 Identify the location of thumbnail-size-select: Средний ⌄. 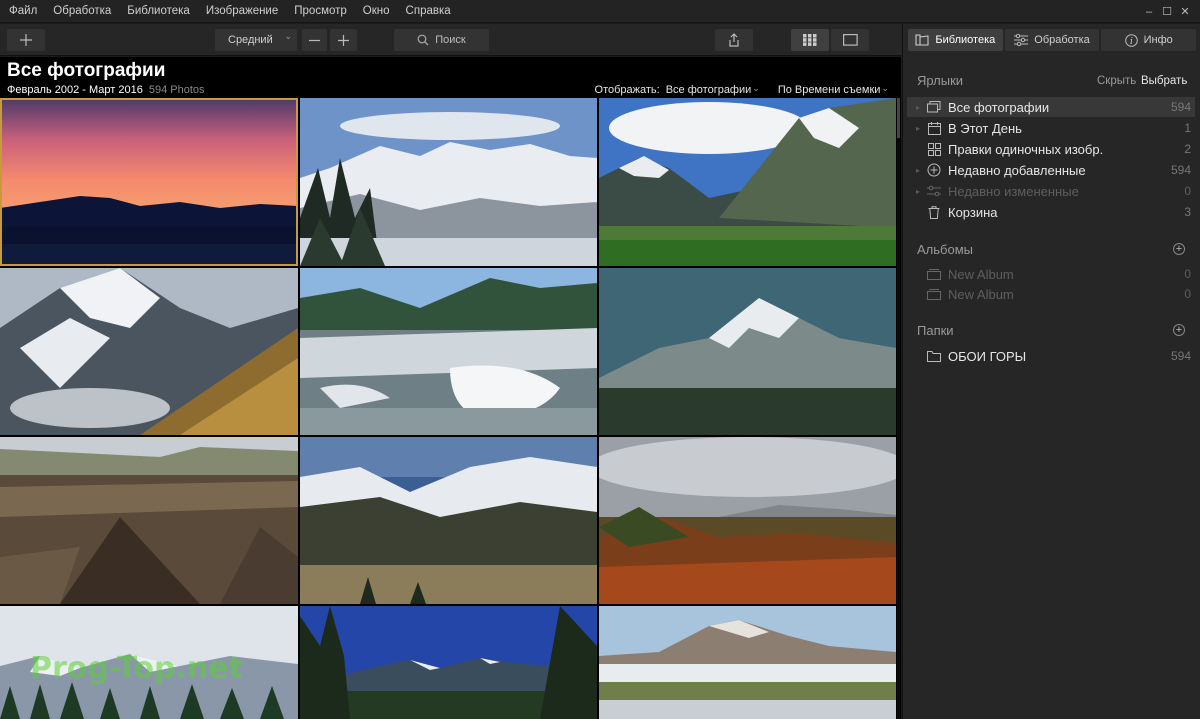
(256, 40).